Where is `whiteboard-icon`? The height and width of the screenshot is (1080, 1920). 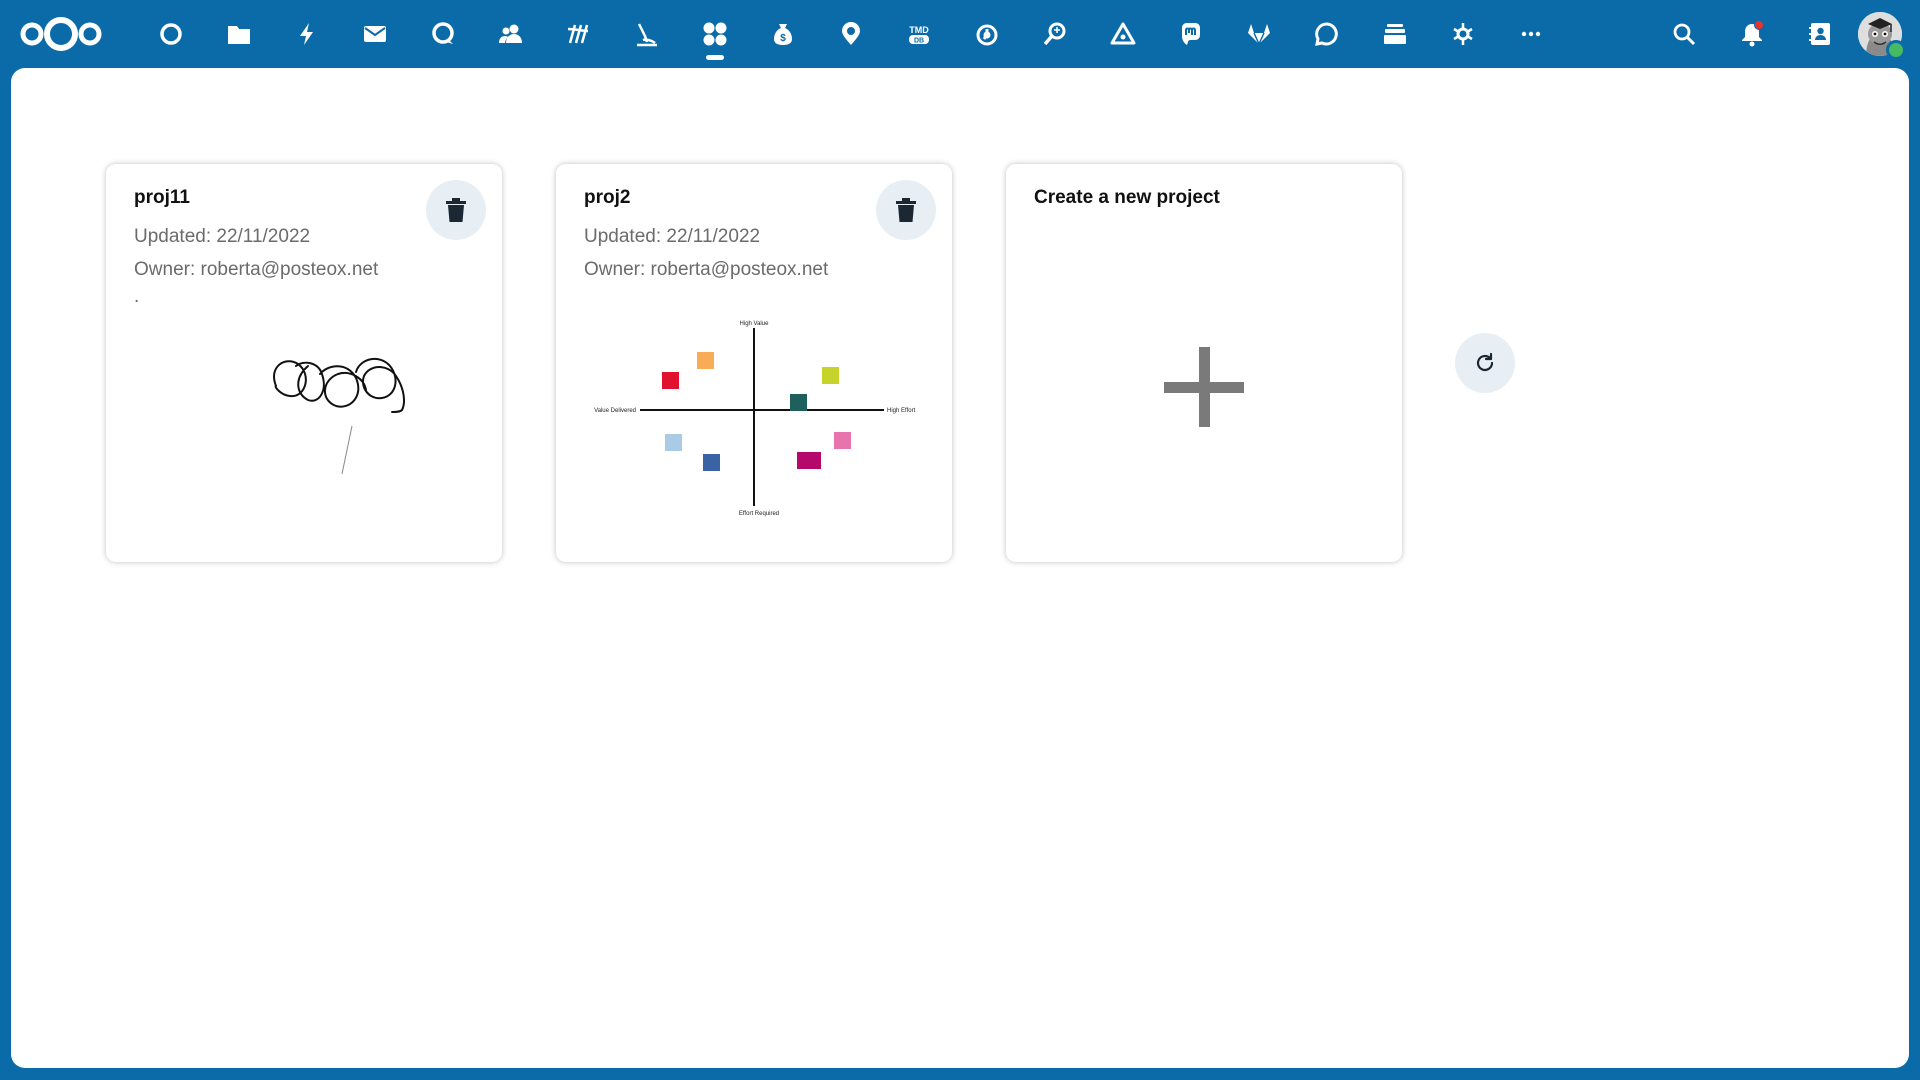 whiteboard-icon is located at coordinates (715, 34).